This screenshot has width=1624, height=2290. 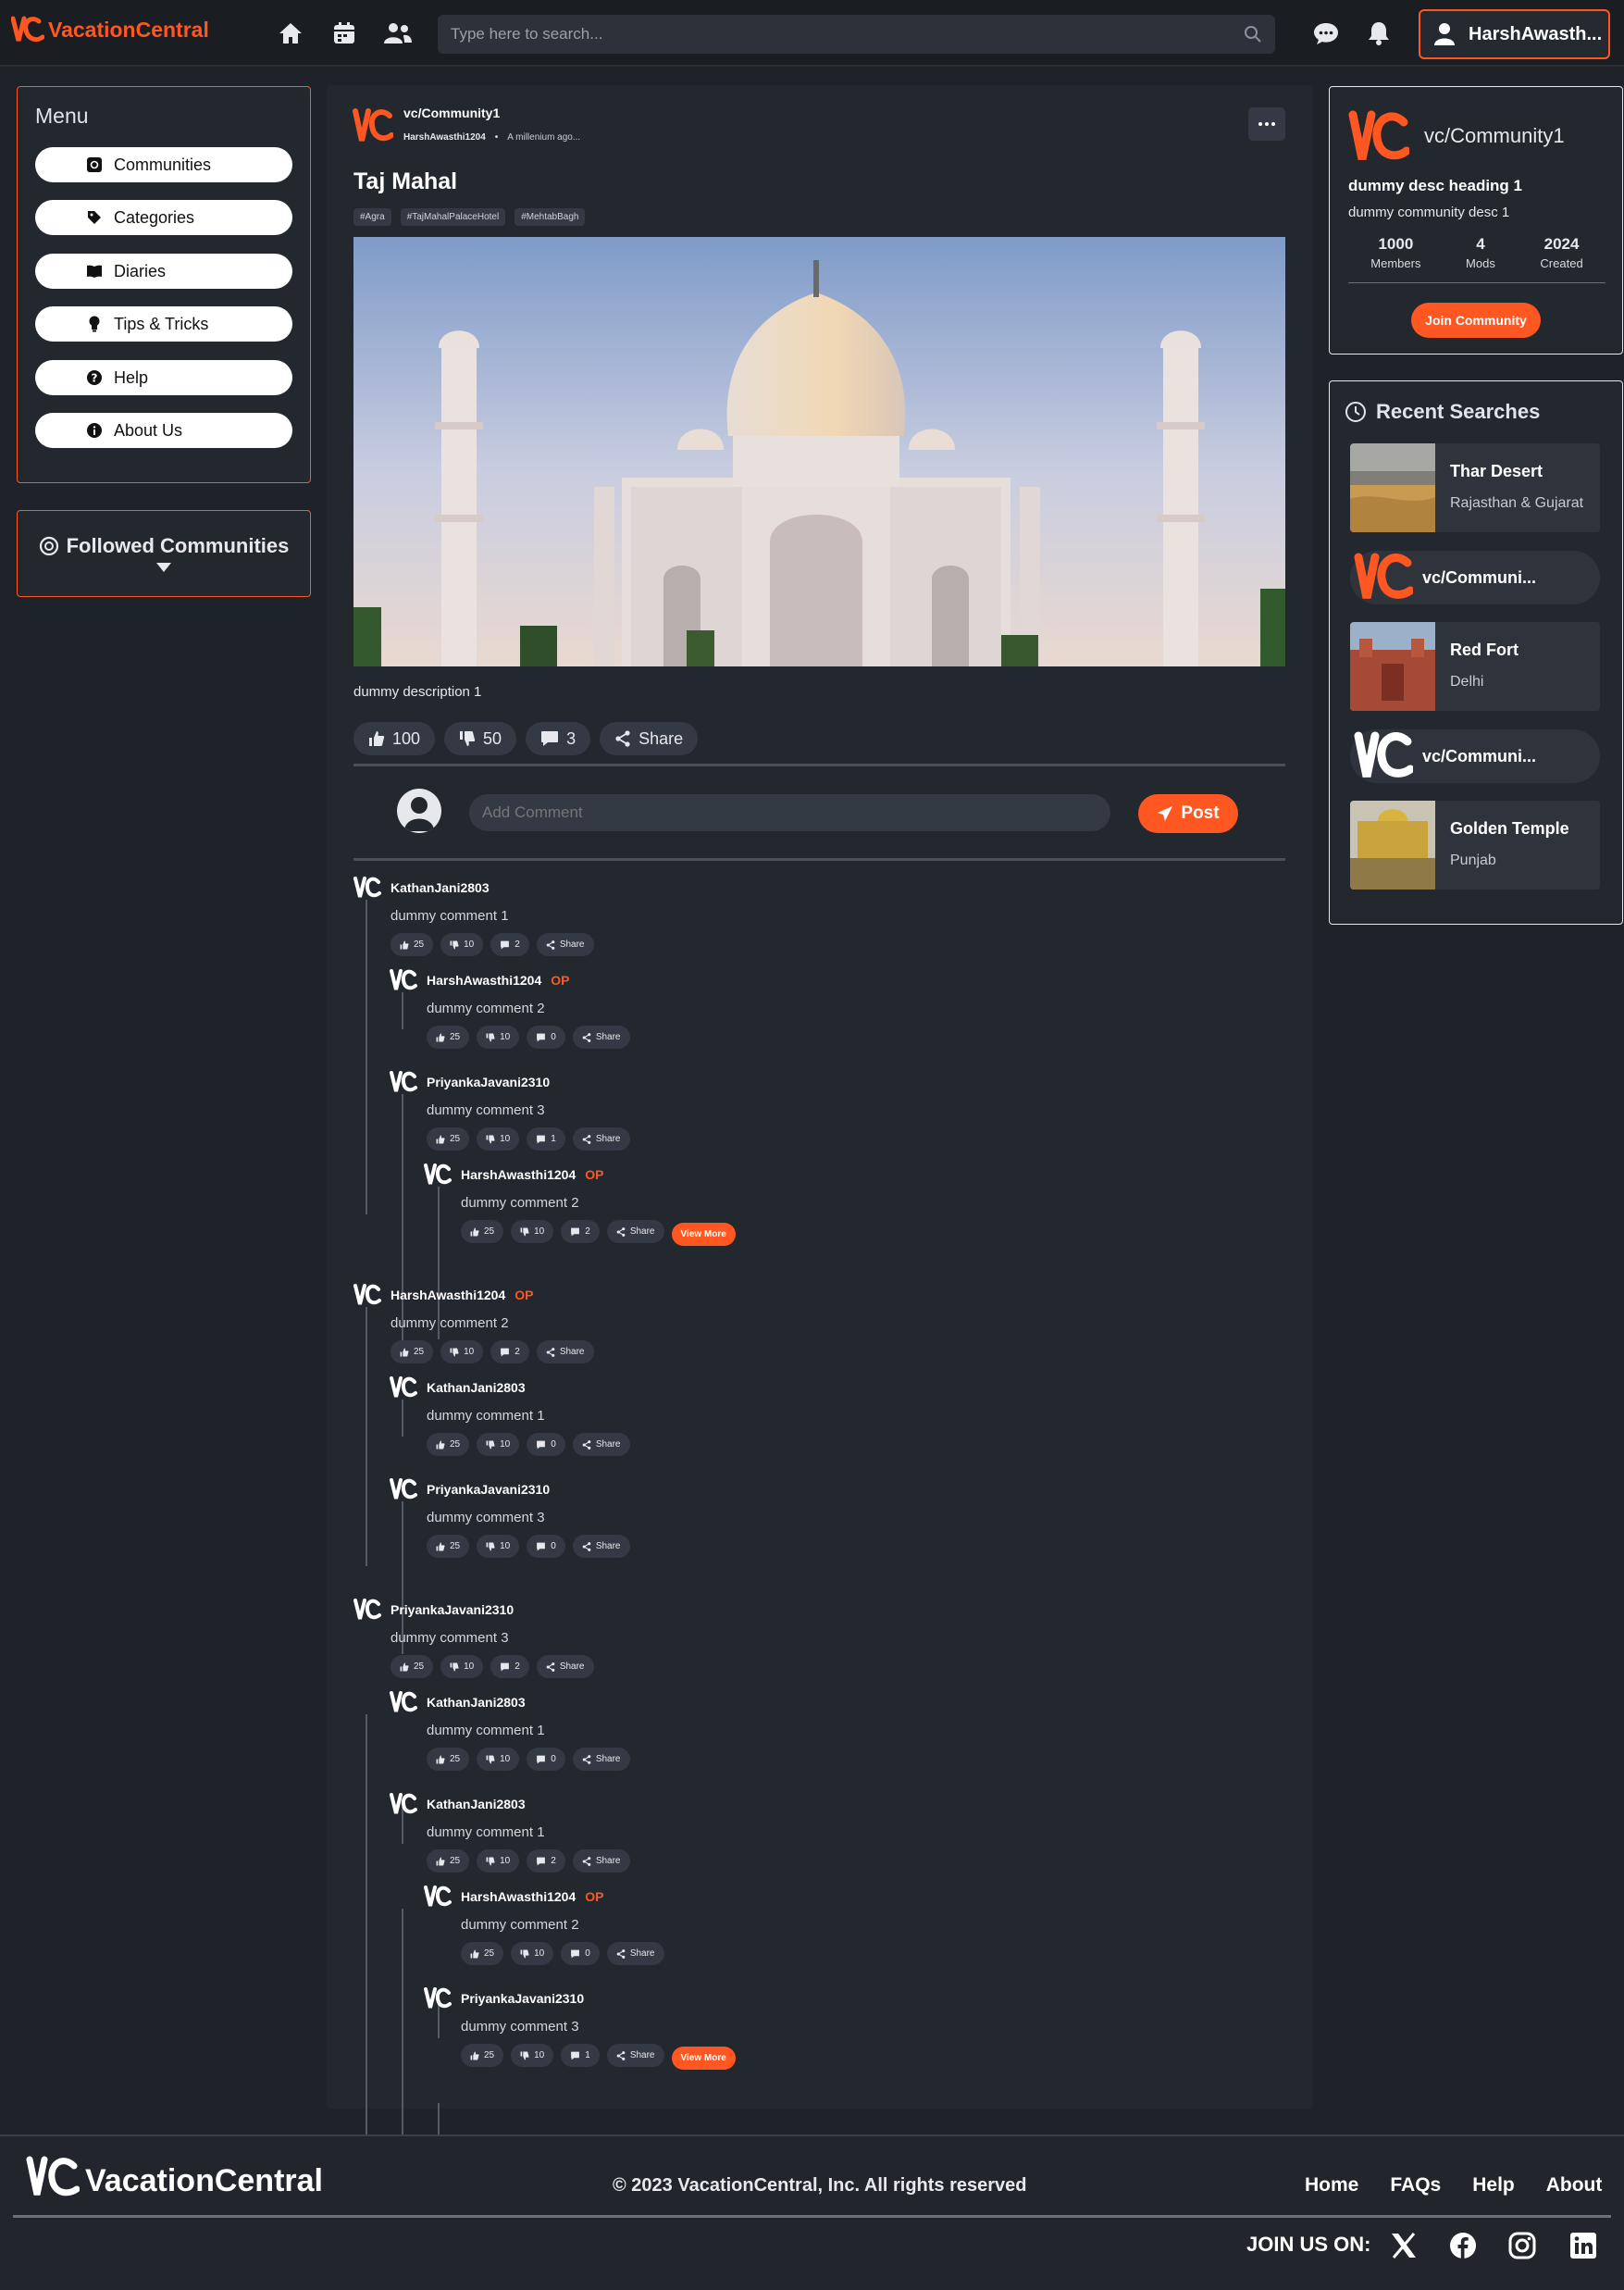 What do you see at coordinates (1475, 488) in the screenshot?
I see `recent-item-place: Thar Desert Rajasthan & Gujarat` at bounding box center [1475, 488].